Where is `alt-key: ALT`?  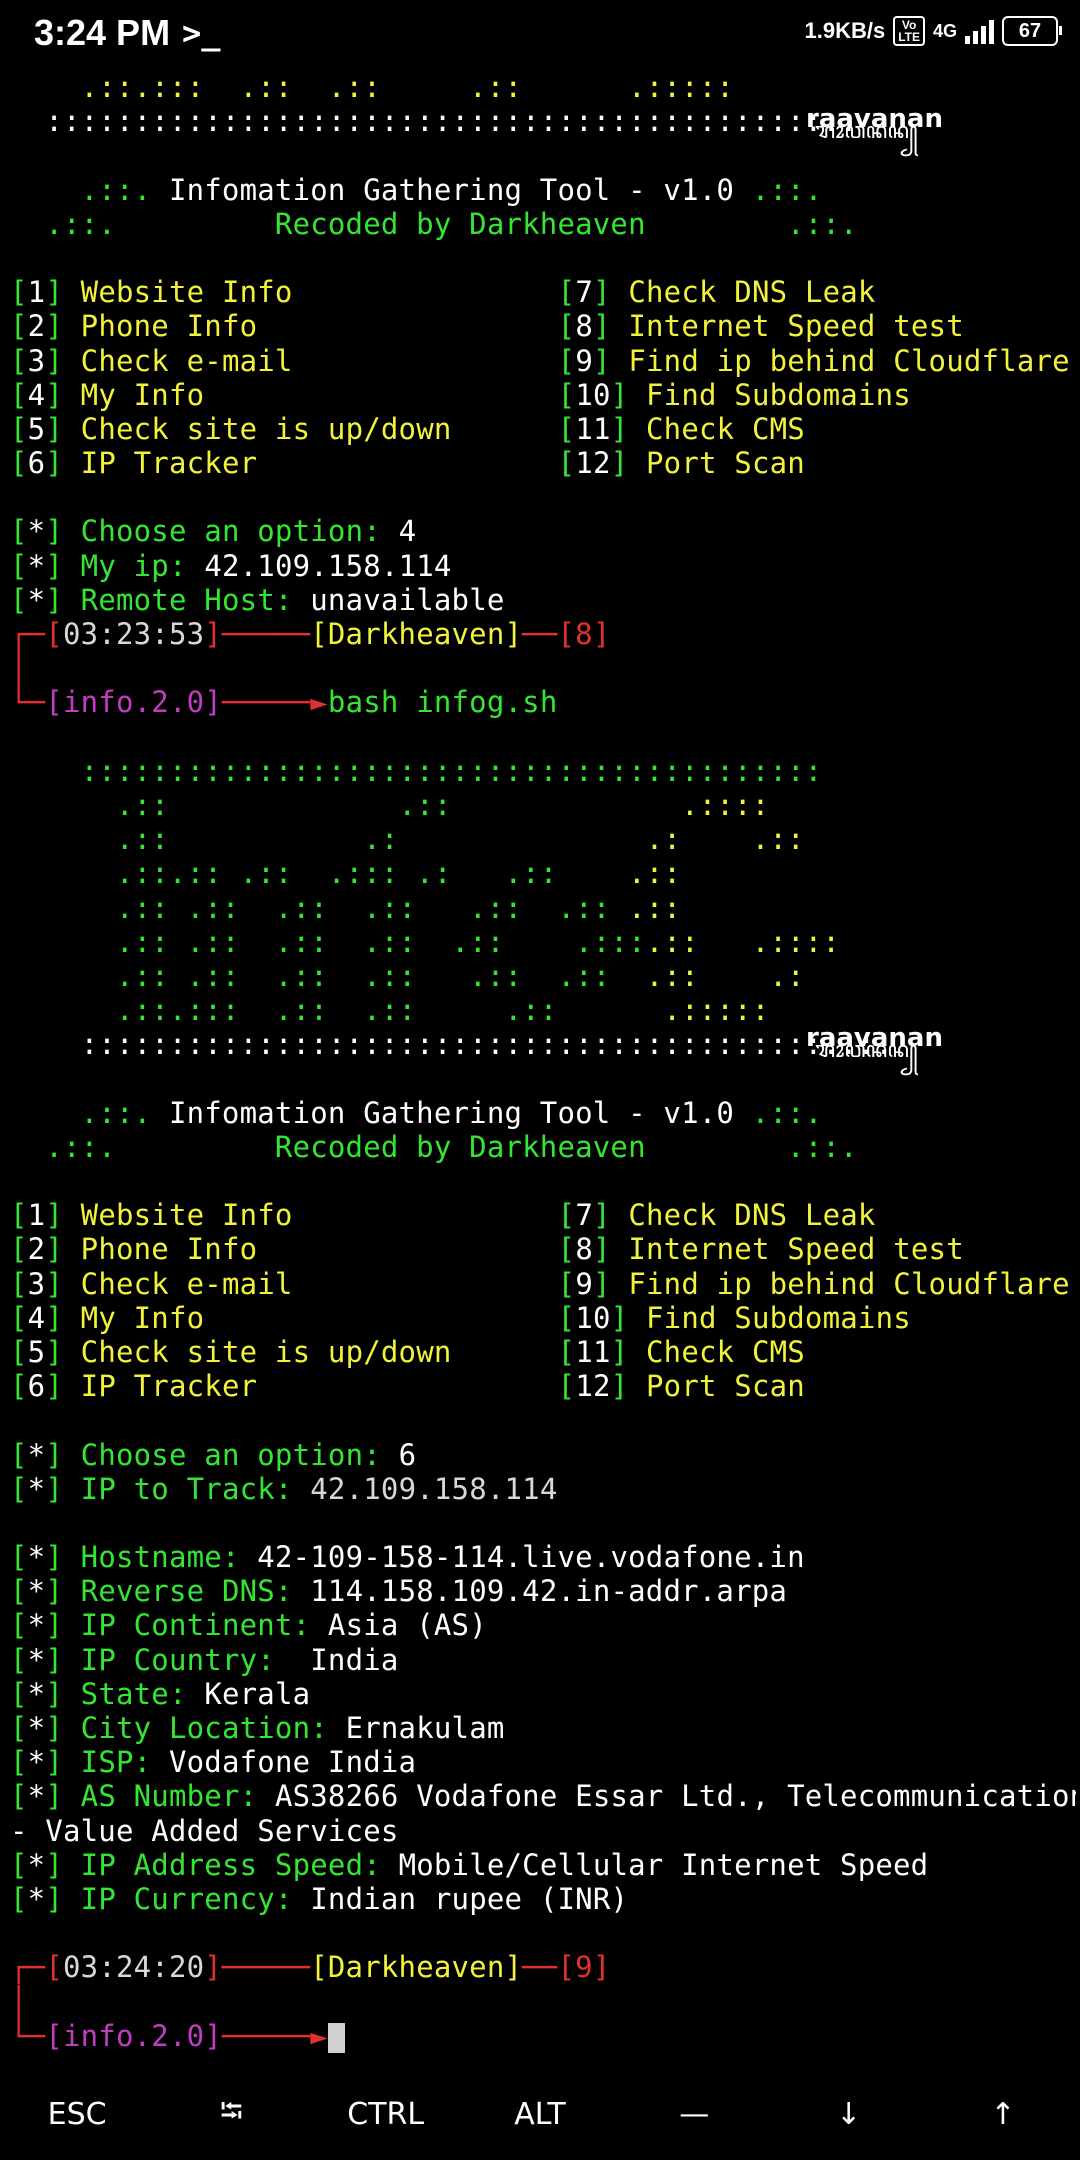
alt-key: ALT is located at coordinates (540, 2114).